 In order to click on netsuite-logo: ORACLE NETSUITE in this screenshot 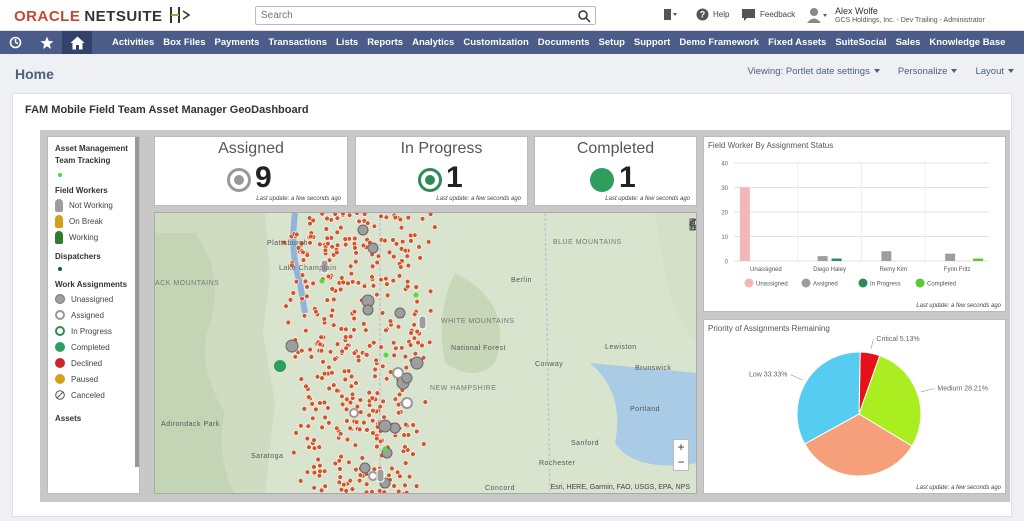, I will do `click(88, 16)`.